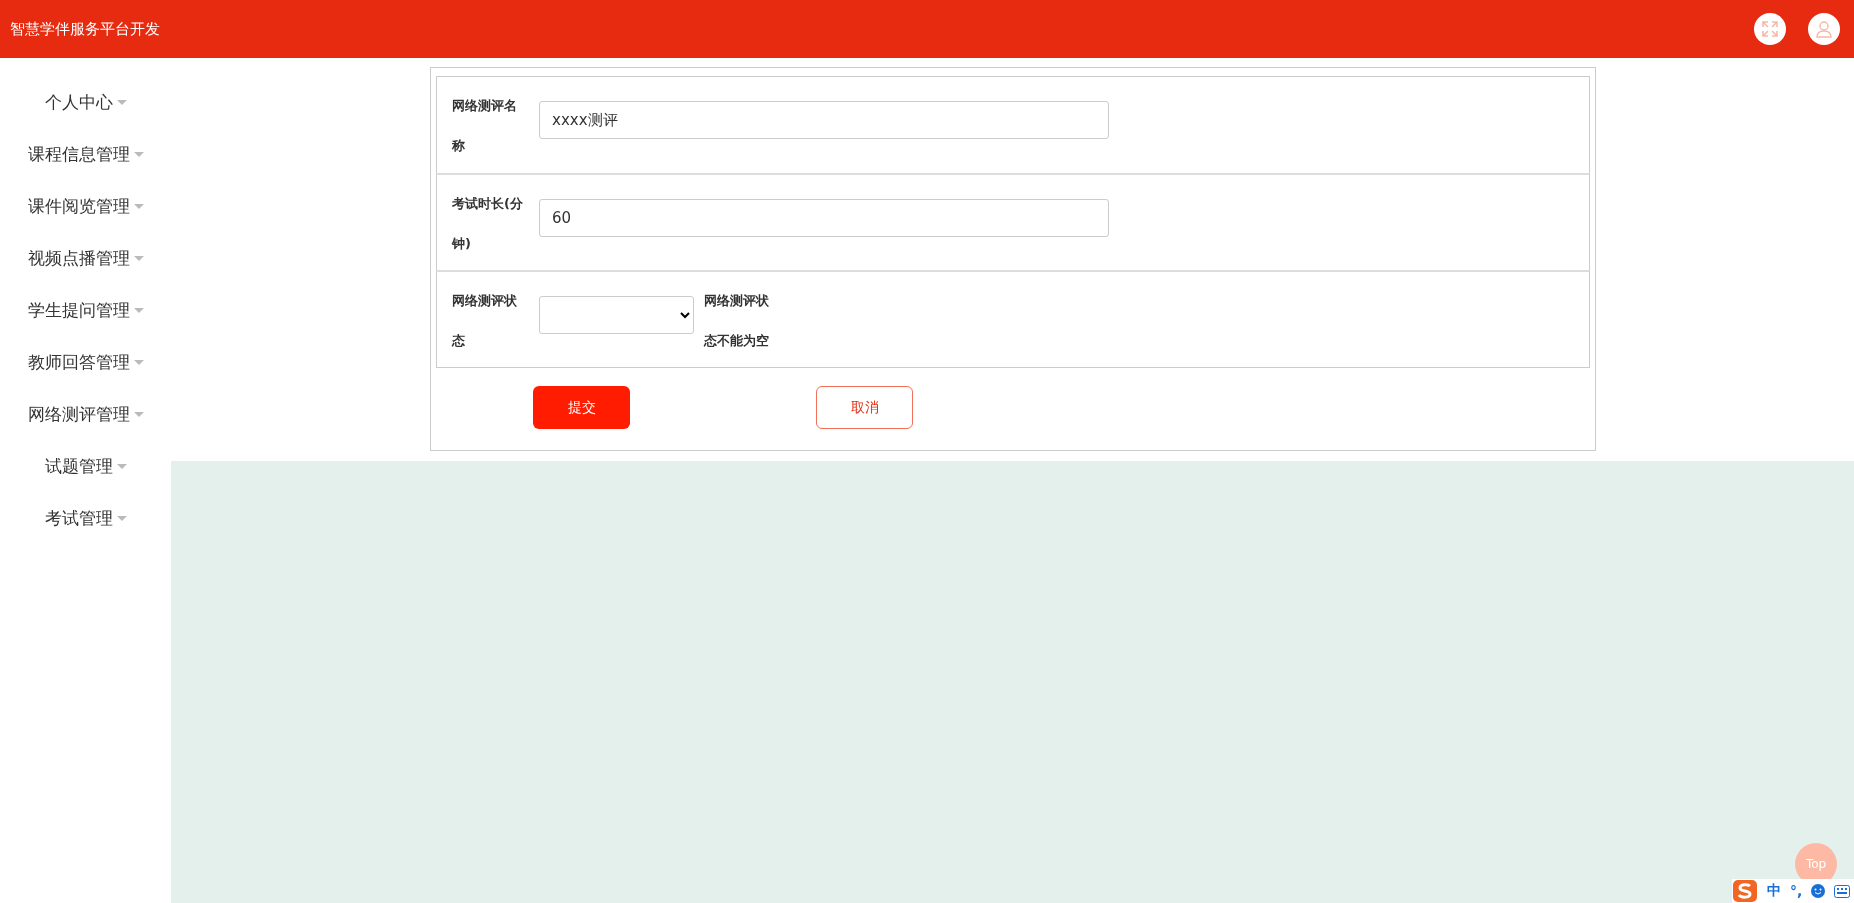  I want to click on keyboard-icon, so click(1842, 891).